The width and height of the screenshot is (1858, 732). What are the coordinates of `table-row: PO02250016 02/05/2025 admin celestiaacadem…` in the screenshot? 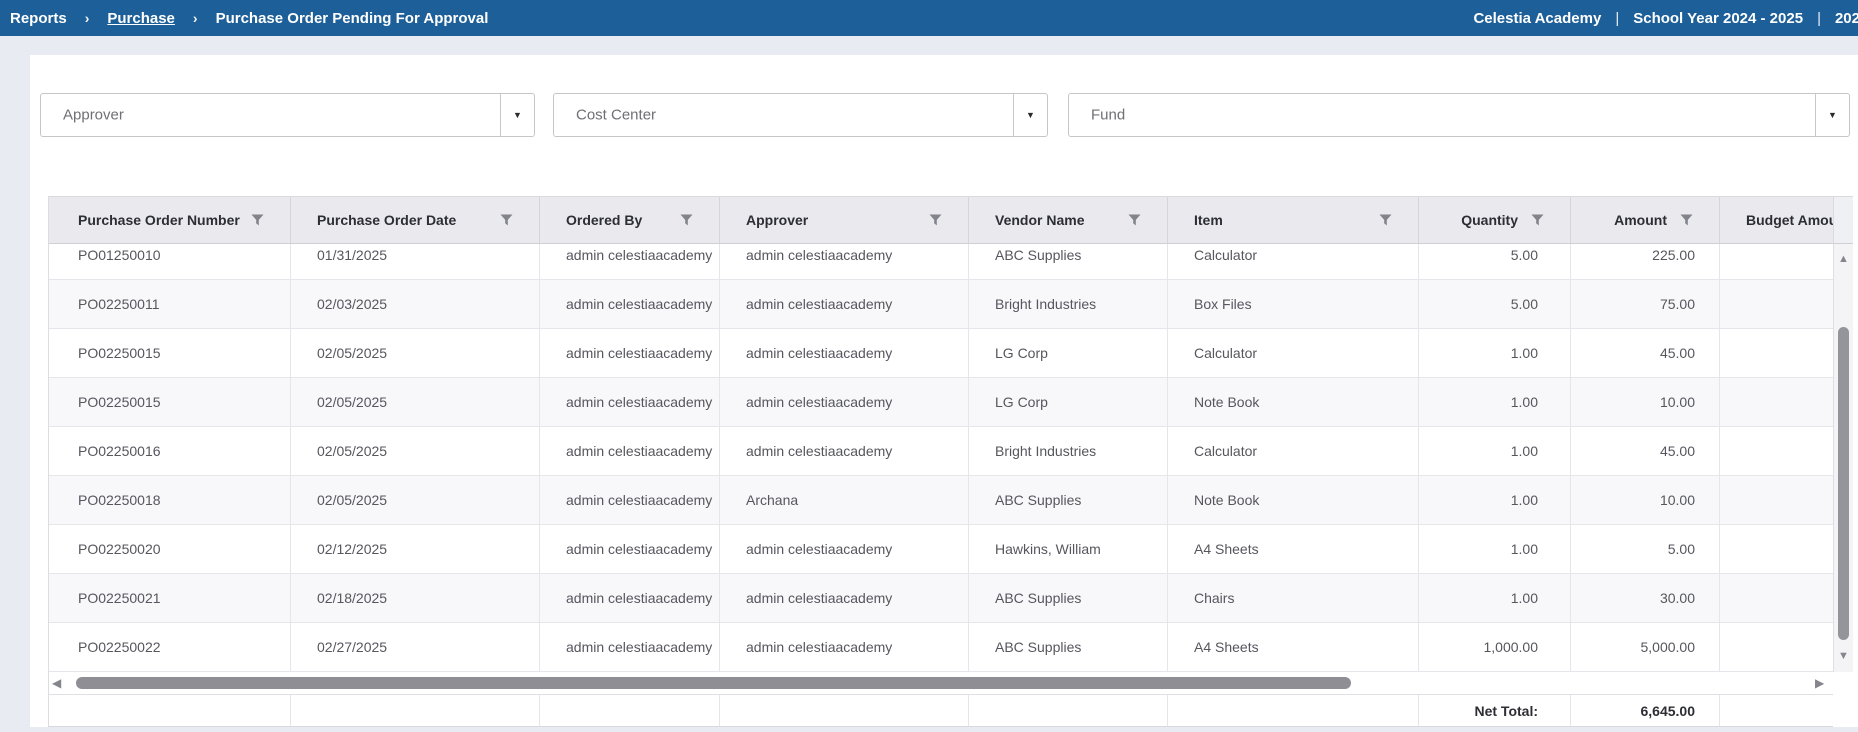 It's located at (941, 451).